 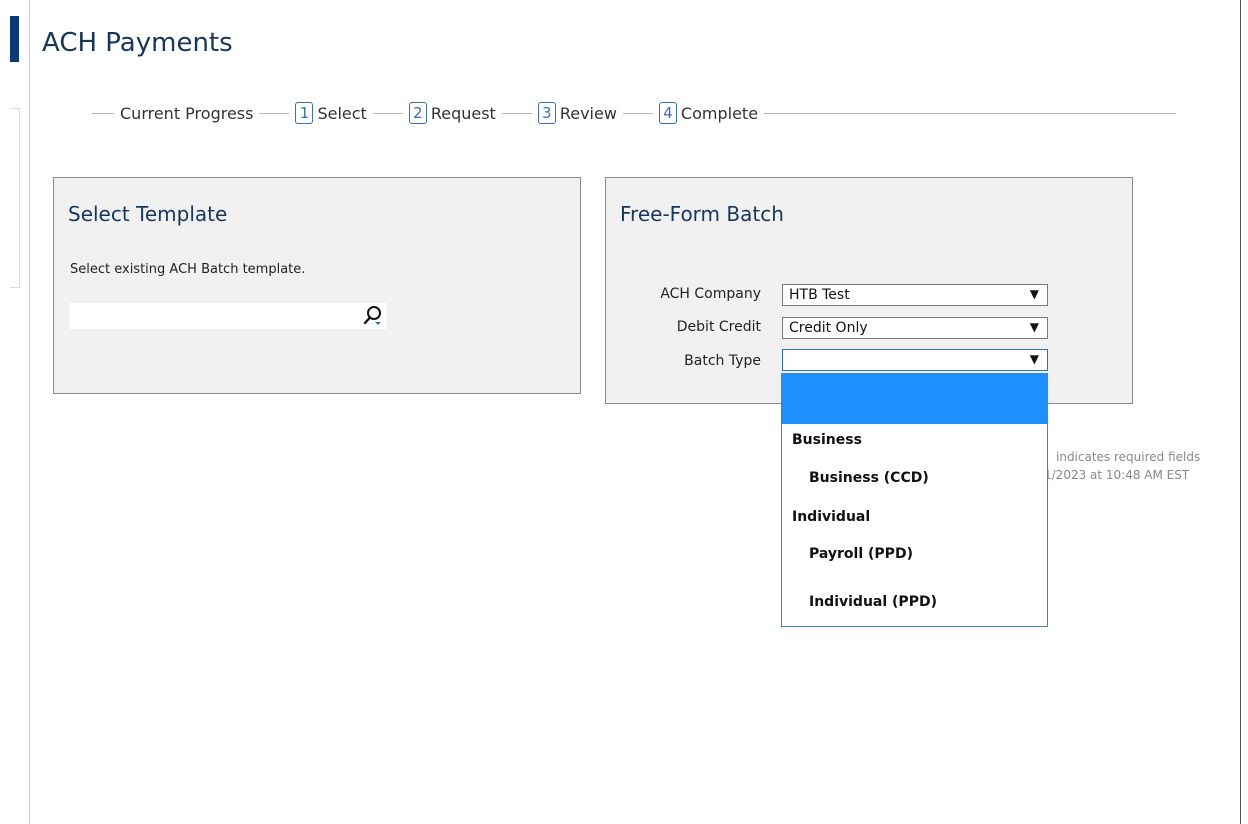 What do you see at coordinates (188, 269) in the screenshot?
I see `select-template-description: Select existing ACH Batch template.` at bounding box center [188, 269].